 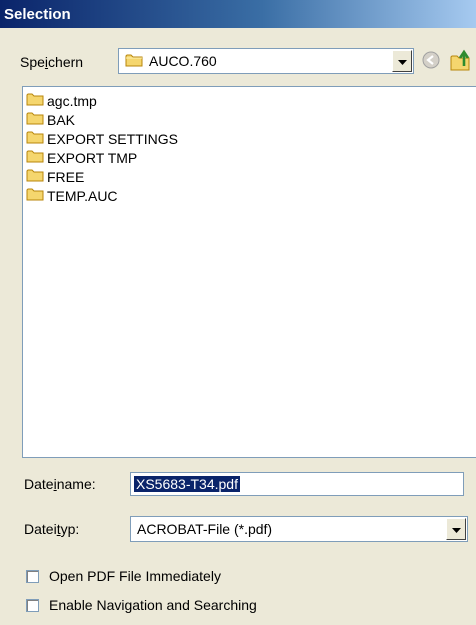 What do you see at coordinates (266, 61) in the screenshot?
I see `save-in-combo: AUCO.760` at bounding box center [266, 61].